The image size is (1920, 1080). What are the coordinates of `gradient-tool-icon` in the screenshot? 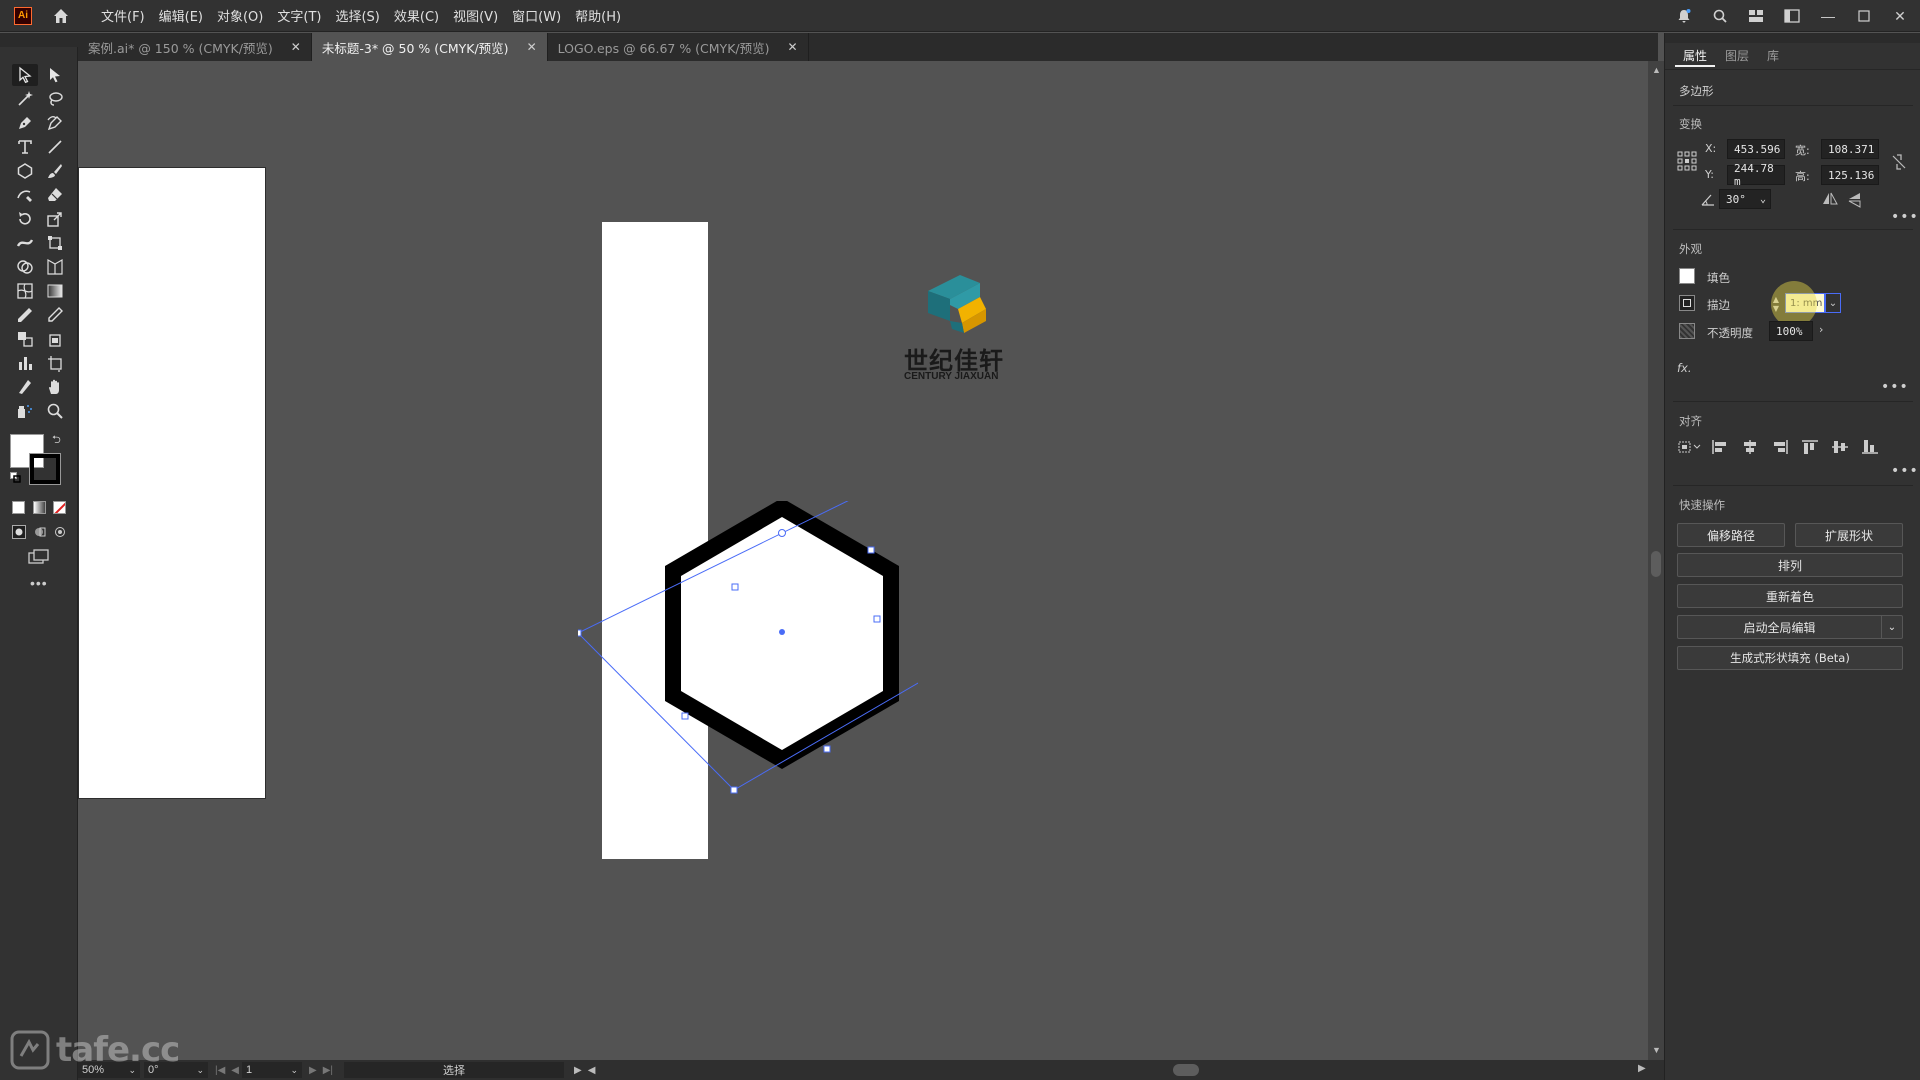 It's located at (55, 291).